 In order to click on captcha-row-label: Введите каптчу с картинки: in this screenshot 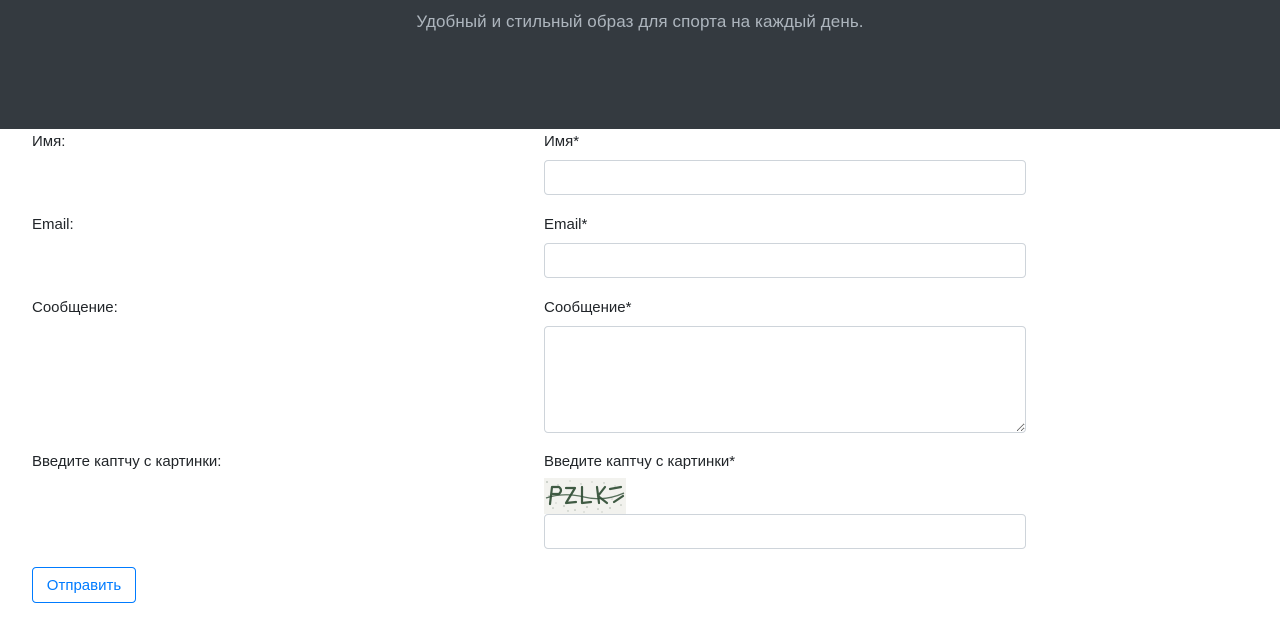, I will do `click(127, 461)`.